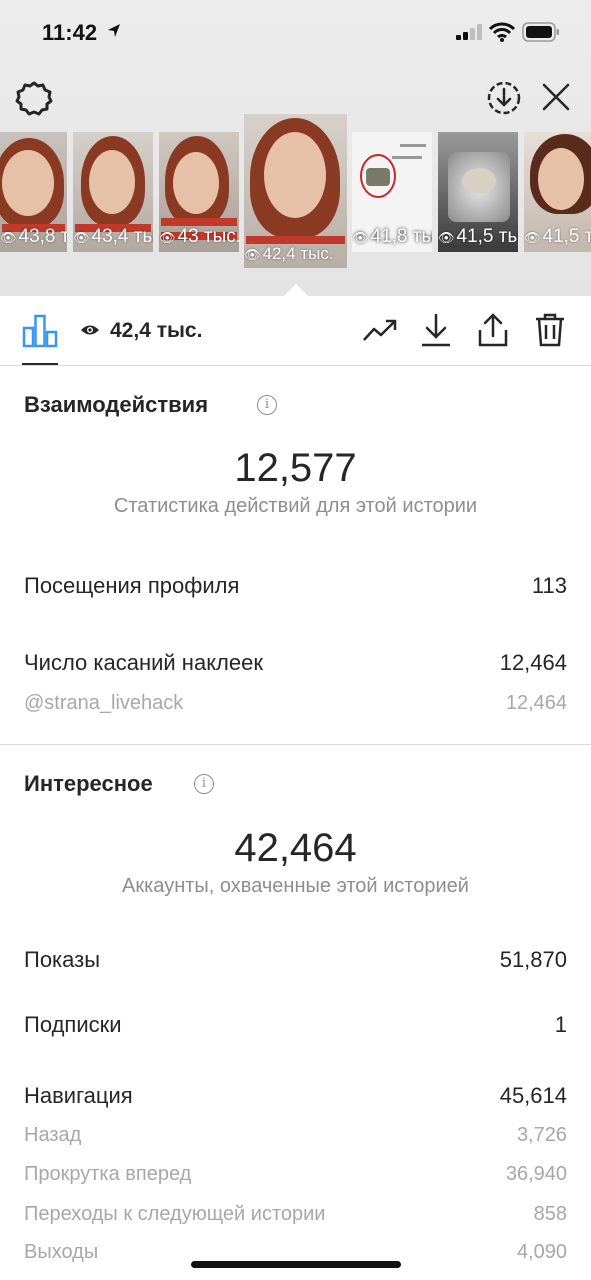  I want to click on interactions-title: Взаимодействия, so click(116, 404).